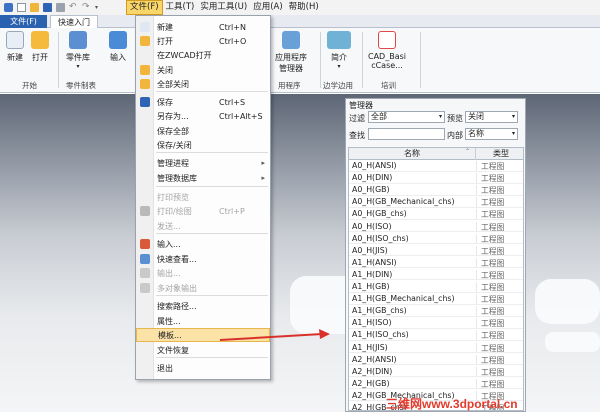 This screenshot has height=412, width=600. Describe the element at coordinates (436, 360) in the screenshot. I see `table-row: A2_H(ANSI) 工程图` at that location.